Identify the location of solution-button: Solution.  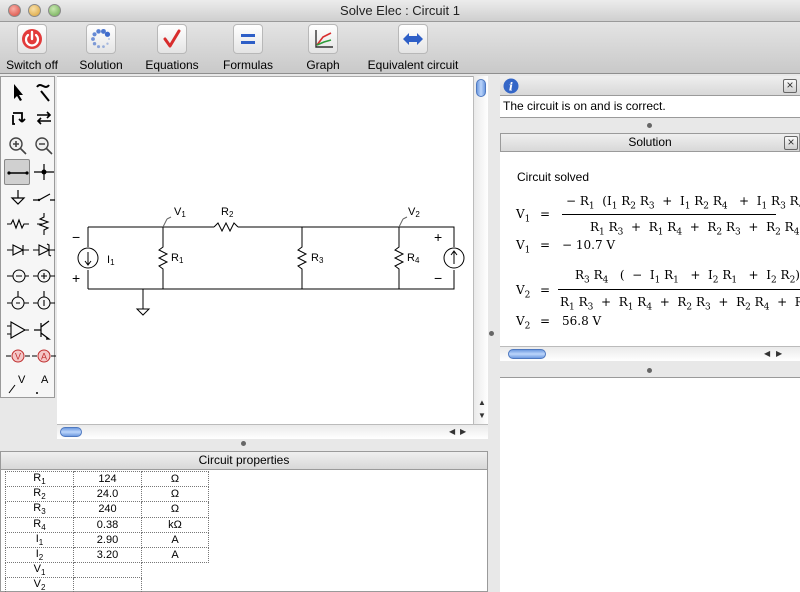
(101, 48).